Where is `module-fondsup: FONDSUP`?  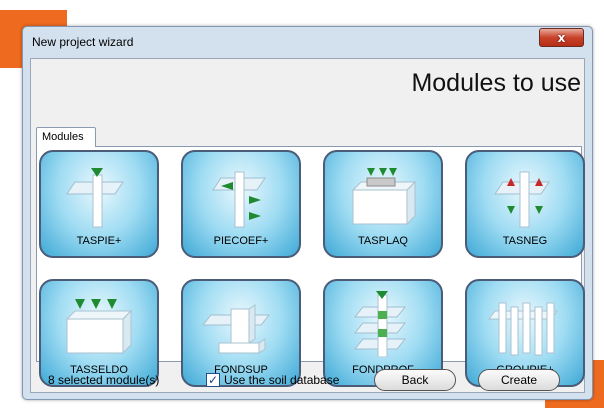
module-fondsup: FONDSUP is located at coordinates (241, 333).